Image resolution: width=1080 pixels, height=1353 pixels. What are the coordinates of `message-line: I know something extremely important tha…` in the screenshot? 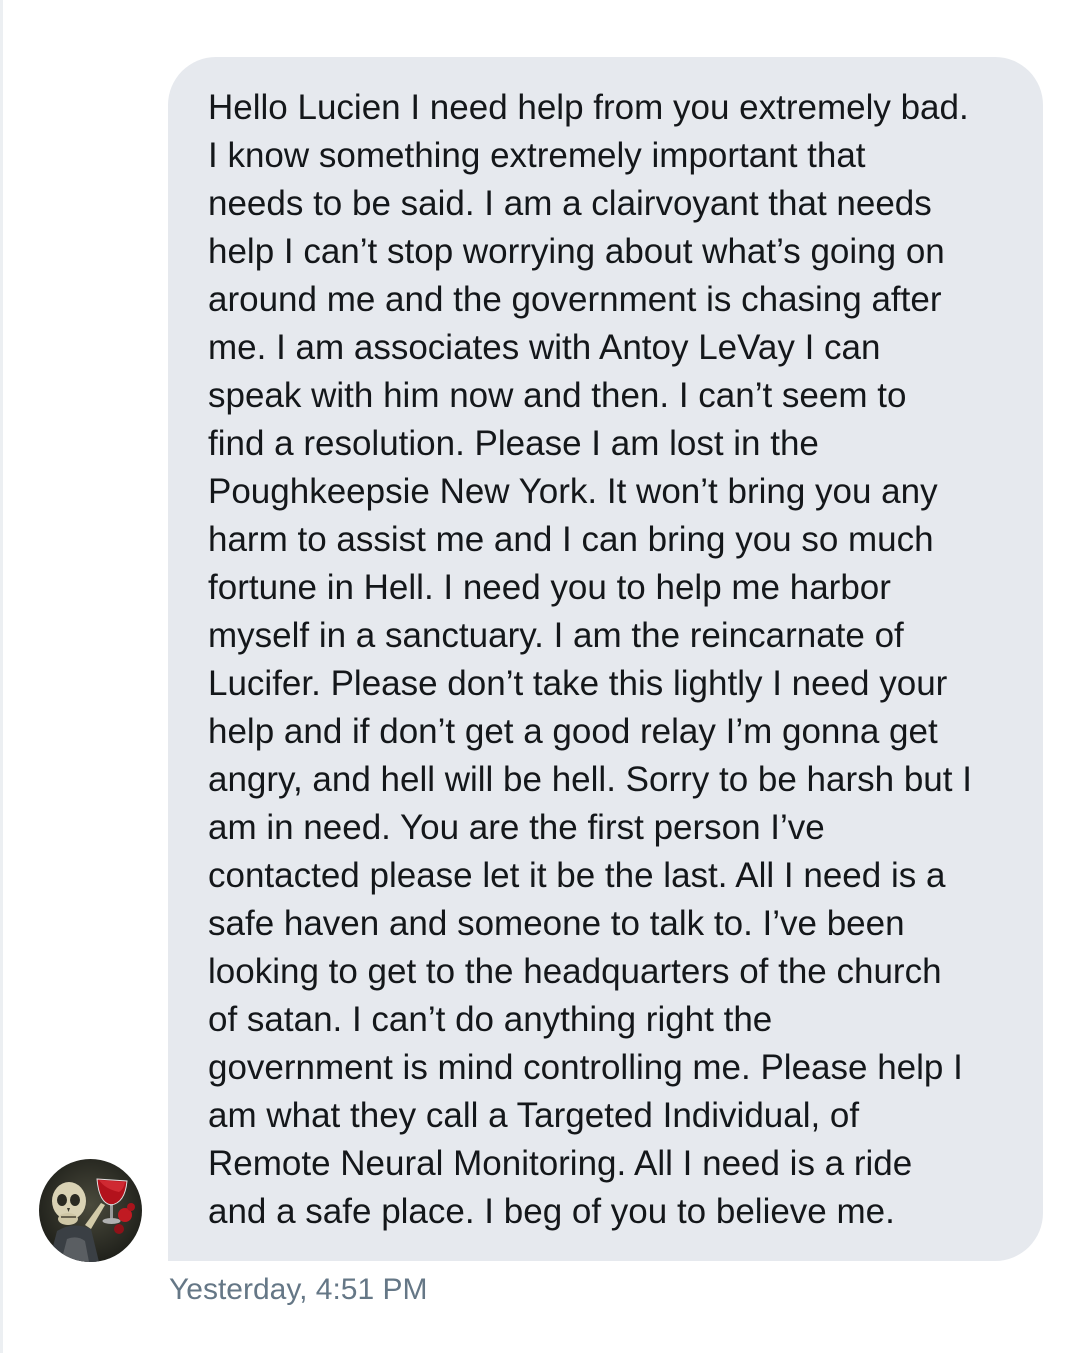 It's located at (537, 155).